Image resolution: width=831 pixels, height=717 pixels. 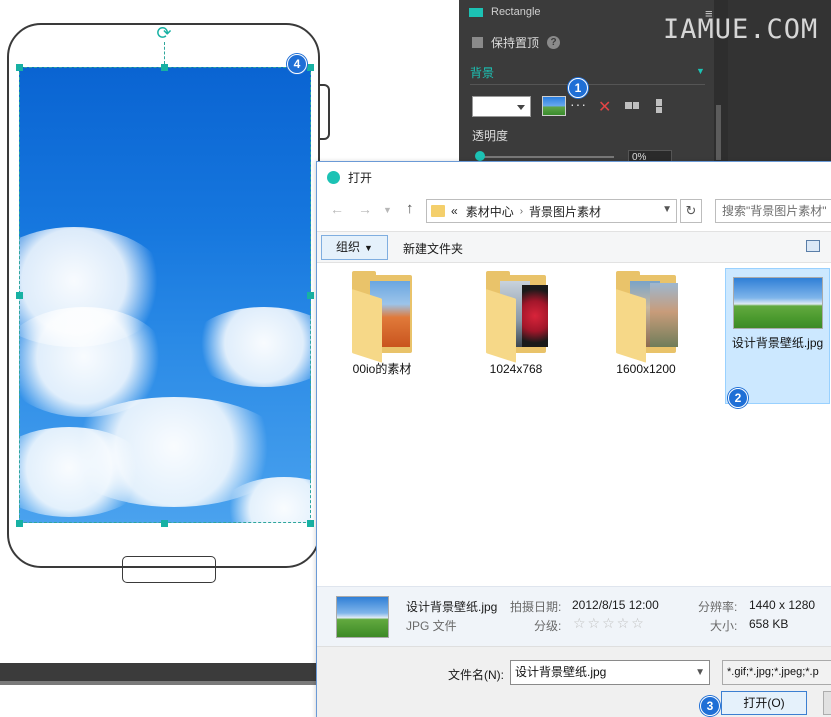 I want to click on keep-on-top-row: 保持置顶 ?, so click(x=516, y=42).